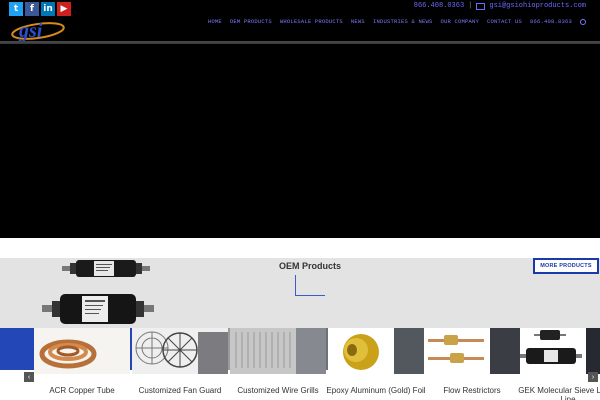 Image resolution: width=600 pixels, height=400 pixels. I want to click on search-icon, so click(583, 21).